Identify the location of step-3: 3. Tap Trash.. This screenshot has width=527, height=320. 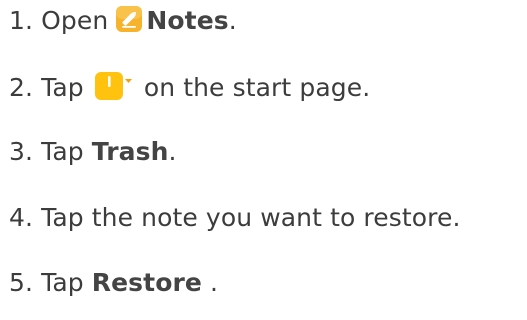
(93, 152).